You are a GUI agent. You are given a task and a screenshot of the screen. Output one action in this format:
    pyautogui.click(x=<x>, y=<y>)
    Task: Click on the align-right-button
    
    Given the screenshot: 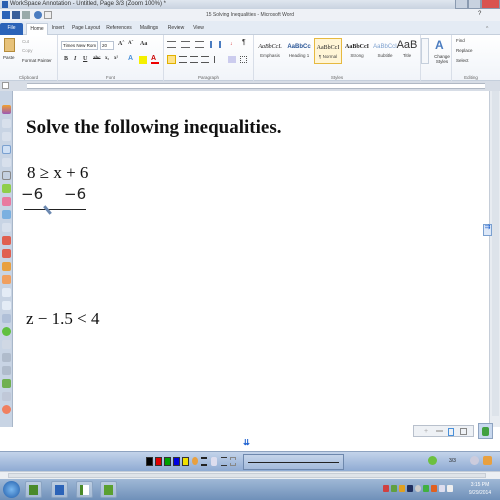 What is the action you would take?
    pyautogui.click(x=194, y=59)
    